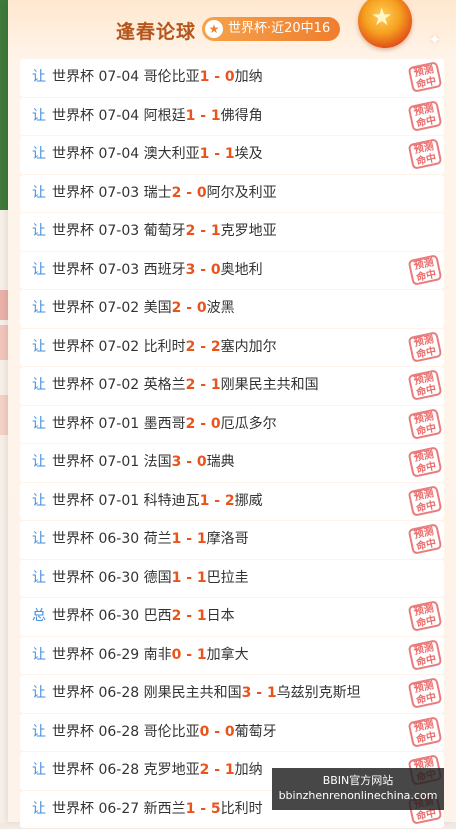 Image resolution: width=456 pixels, height=829 pixels. What do you see at coordinates (157, 462) in the screenshot?
I see `home-team: 法国` at bounding box center [157, 462].